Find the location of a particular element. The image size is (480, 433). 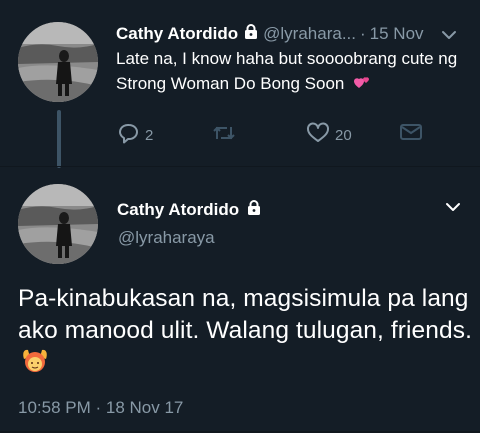

direct-message-button is located at coordinates (411, 134).